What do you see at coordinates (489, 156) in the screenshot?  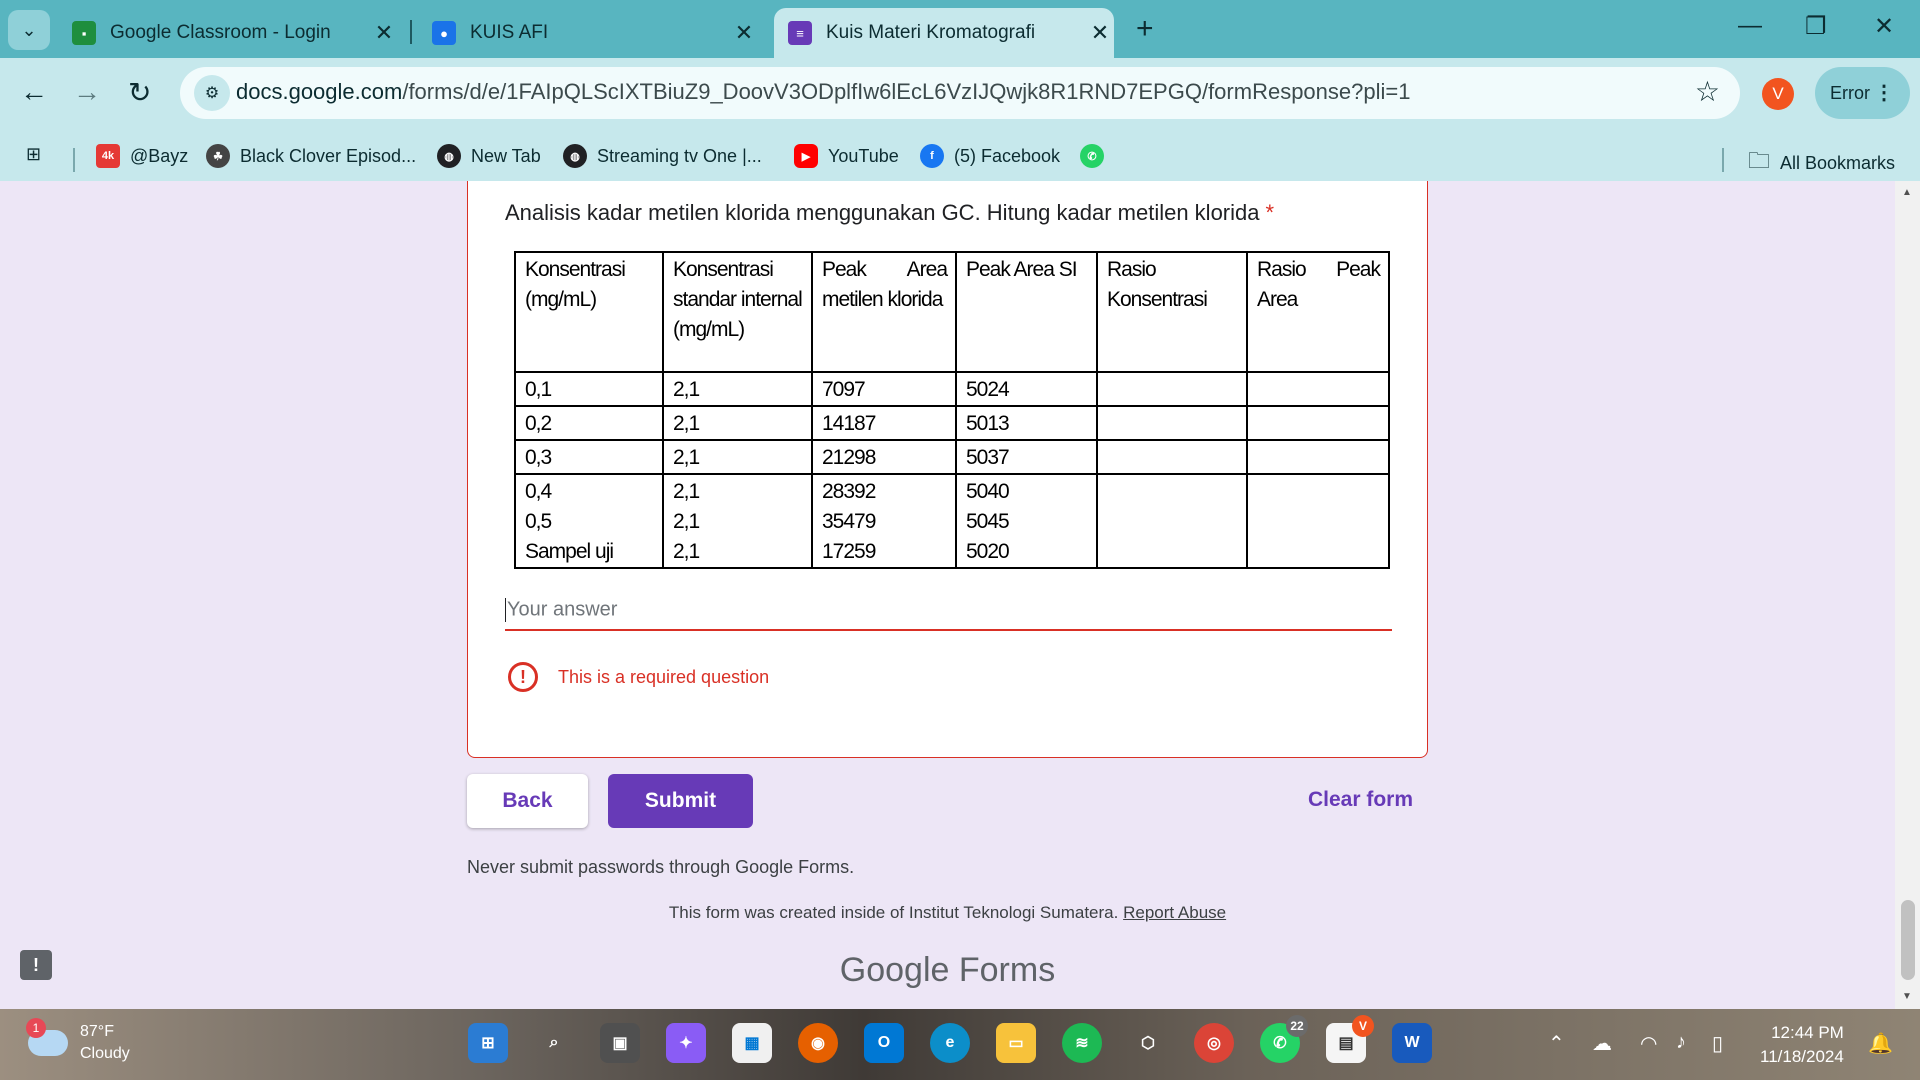 I see `bookmark-new-tab: ◍ New Tab` at bounding box center [489, 156].